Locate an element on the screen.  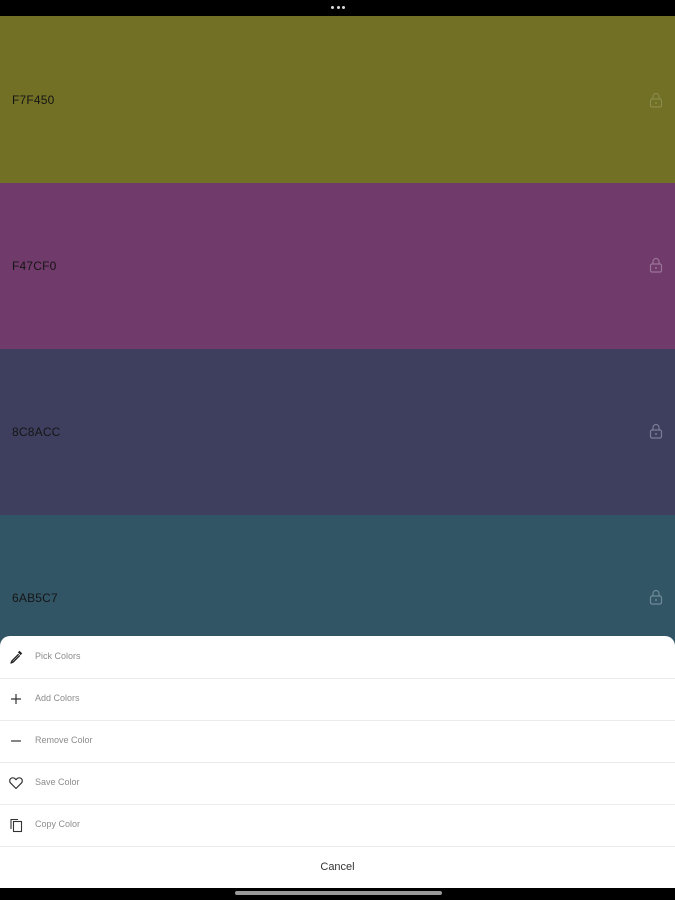
eyedropper-icon is located at coordinates (16, 657).